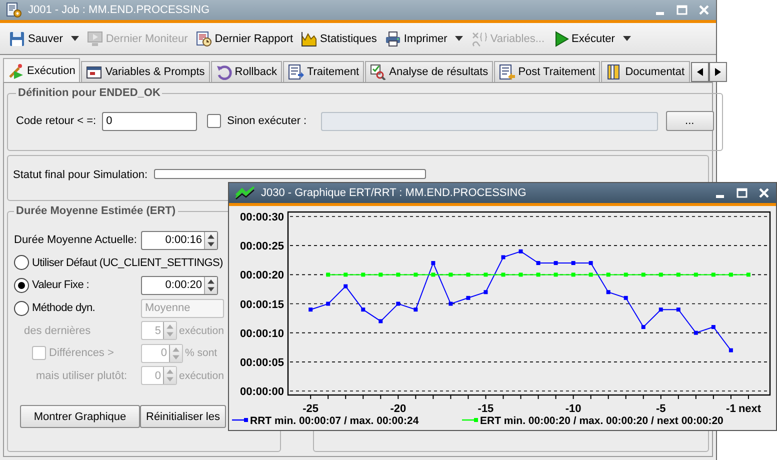 Image resolution: width=777 pixels, height=460 pixels. I want to click on play-icon, so click(560, 38).